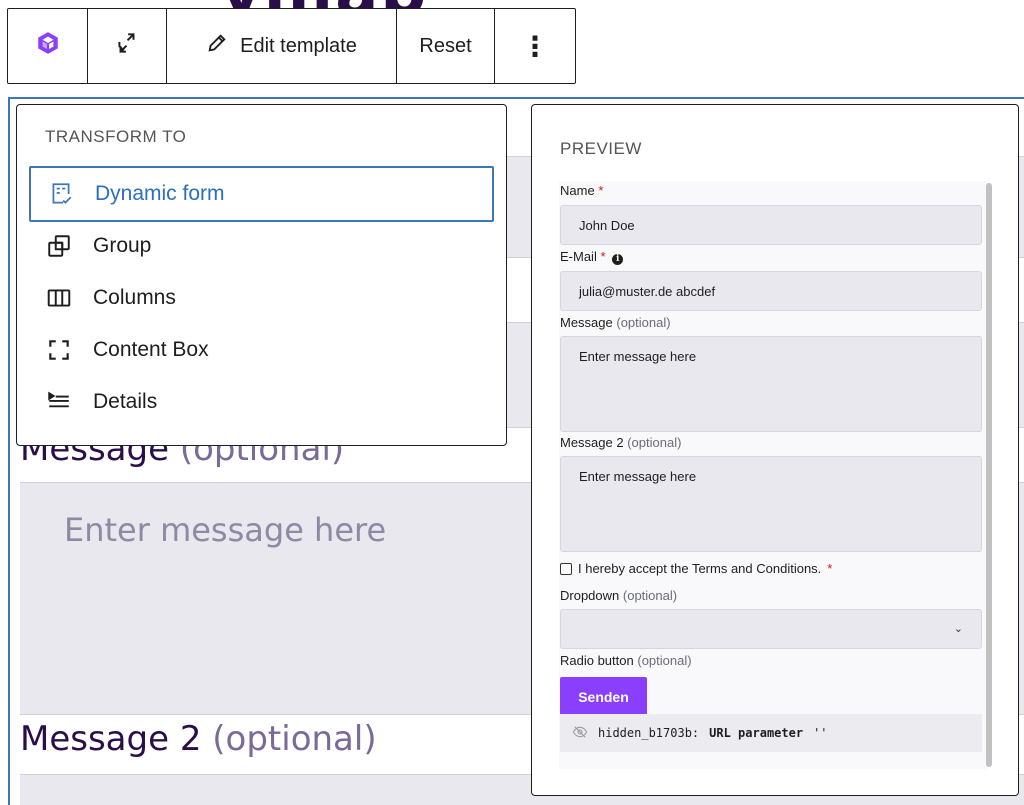 The height and width of the screenshot is (805, 1024). What do you see at coordinates (771, 384) in the screenshot?
I see `message-textarea: Enter message here` at bounding box center [771, 384].